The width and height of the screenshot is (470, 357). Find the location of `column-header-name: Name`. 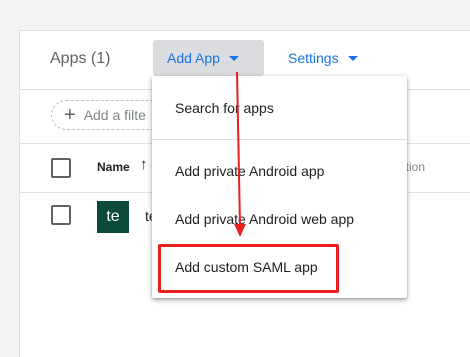

column-header-name: Name is located at coordinates (113, 167).